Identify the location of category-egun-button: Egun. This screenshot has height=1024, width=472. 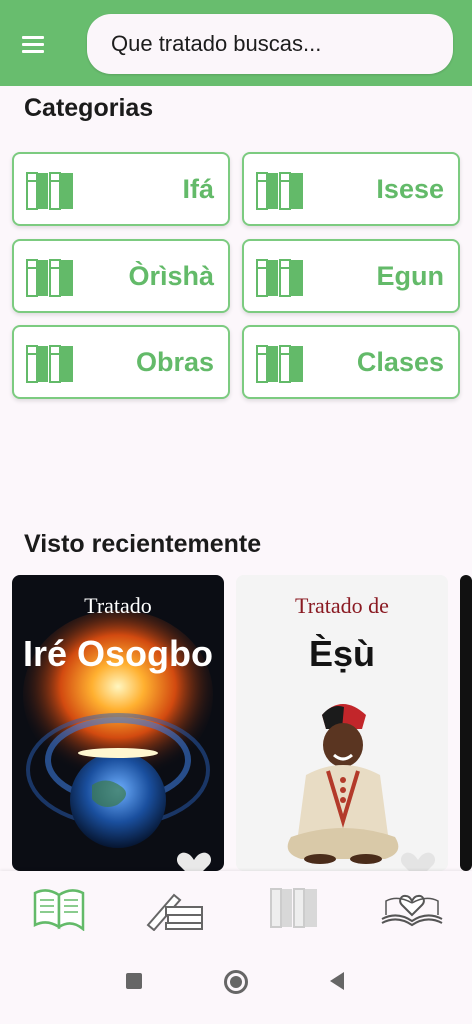
(351, 276).